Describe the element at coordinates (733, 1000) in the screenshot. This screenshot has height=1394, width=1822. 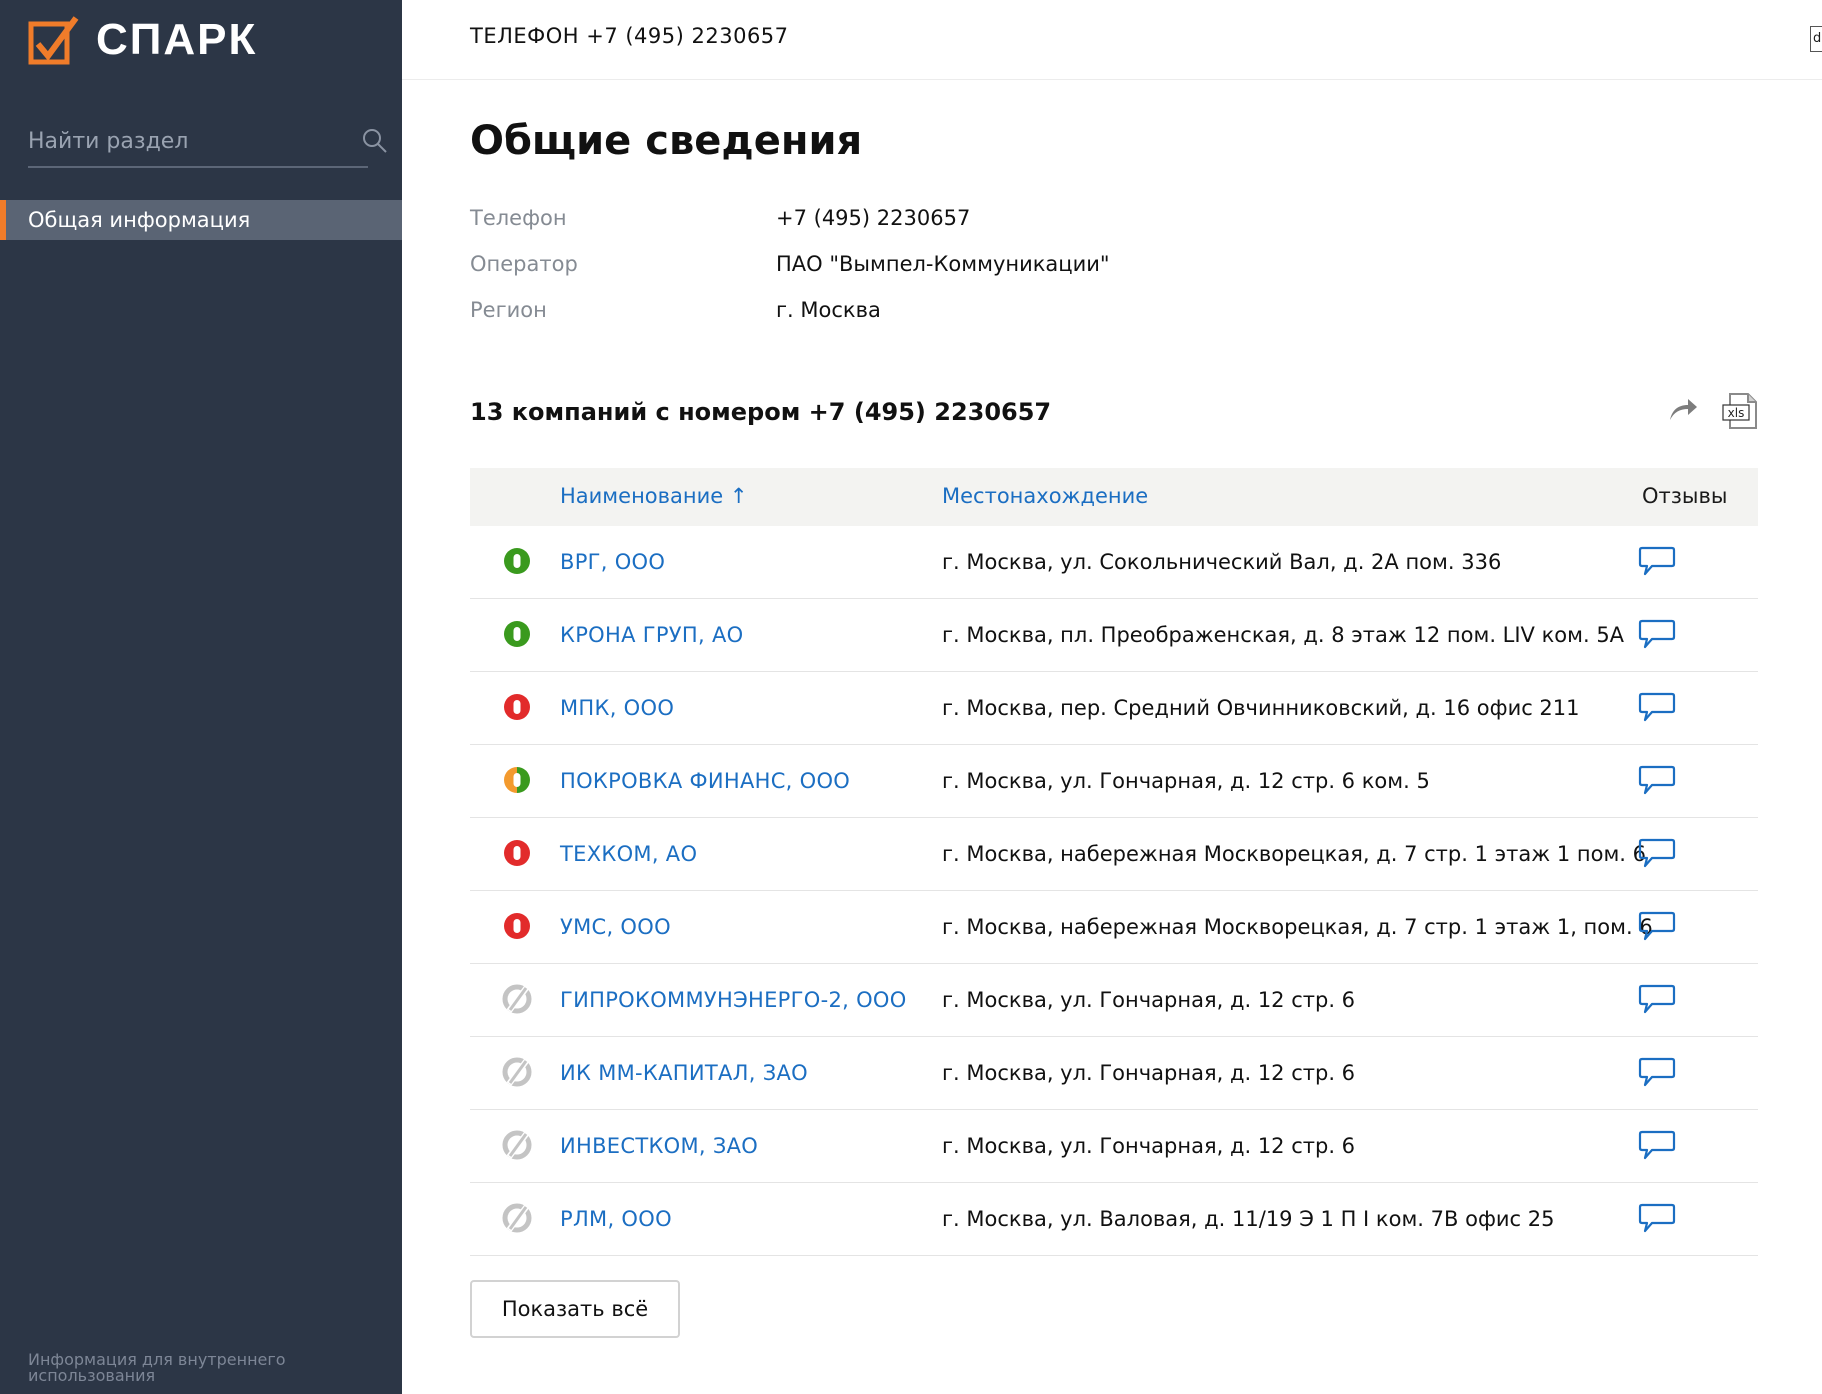
I see `company-name-link: ГИПРОКОММУНЭНЕРГО-2, ООО` at that location.